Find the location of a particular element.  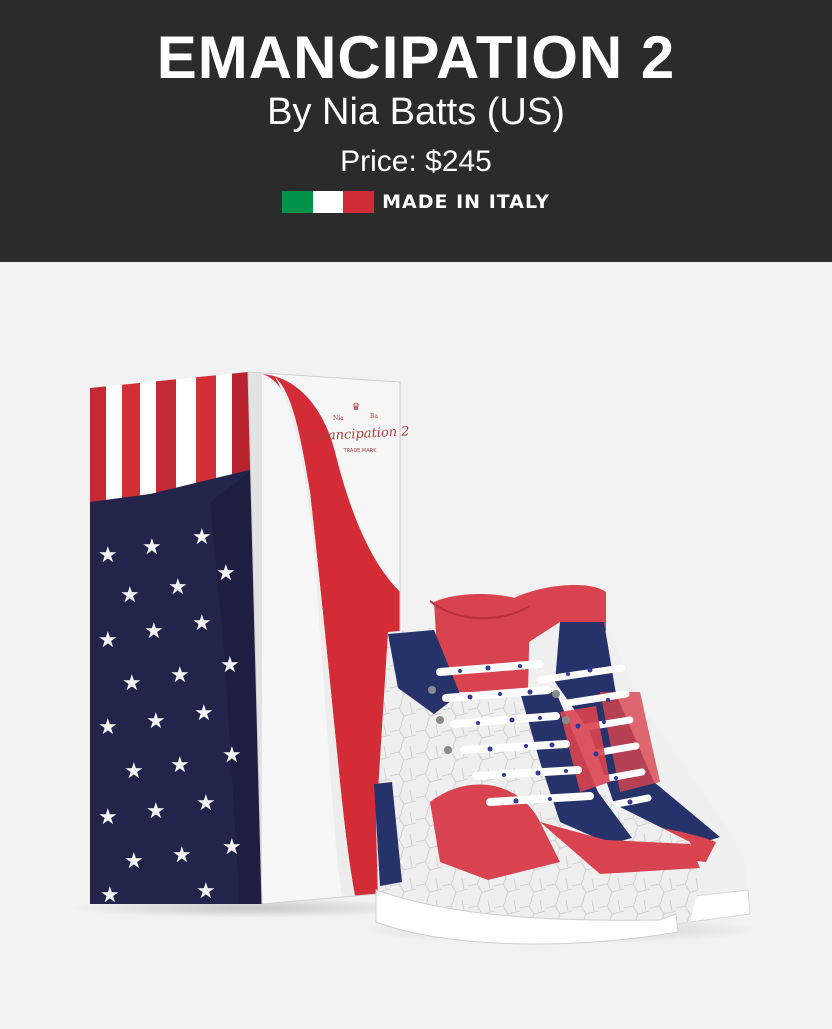

box-crown-icon: ♛ is located at coordinates (356, 407).